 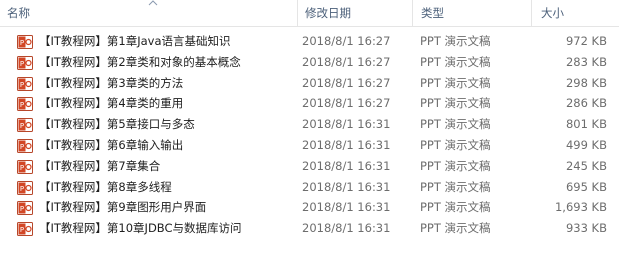 I want to click on file-size: 298 KB, so click(x=586, y=82).